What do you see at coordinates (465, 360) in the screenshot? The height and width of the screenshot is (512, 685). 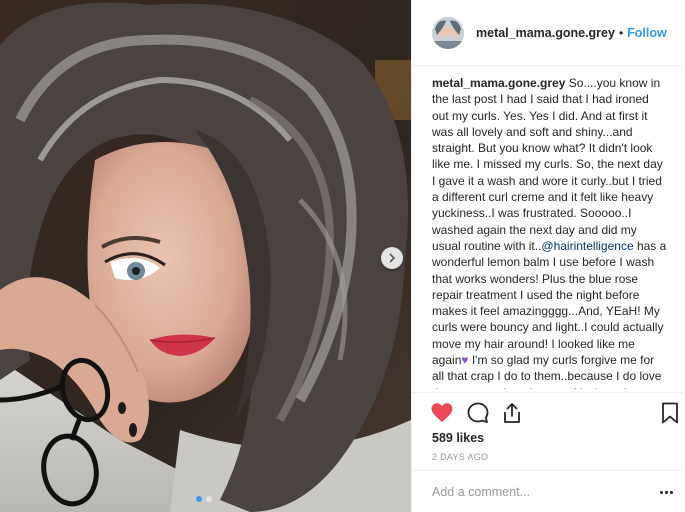 I see `purple-heart-emoji: ♥` at bounding box center [465, 360].